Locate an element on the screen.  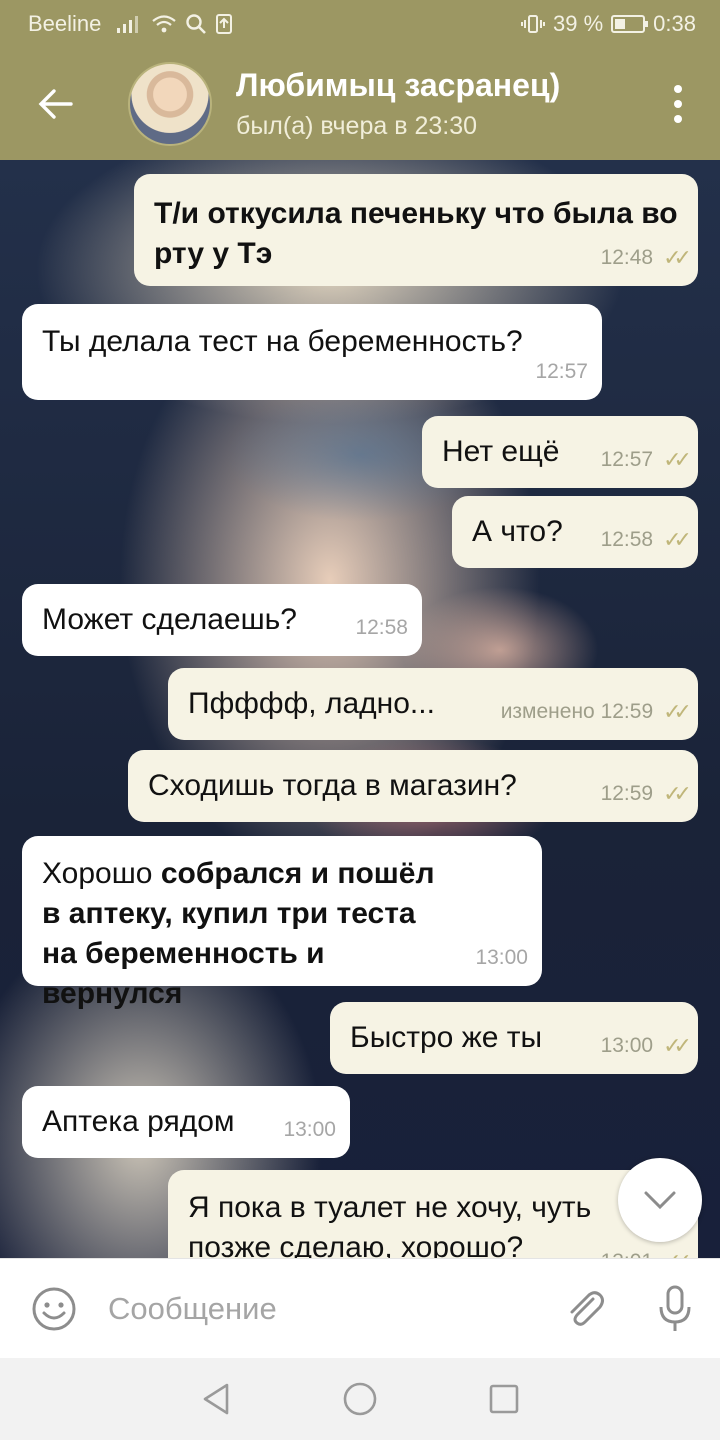
attach-button is located at coordinates (585, 1309).